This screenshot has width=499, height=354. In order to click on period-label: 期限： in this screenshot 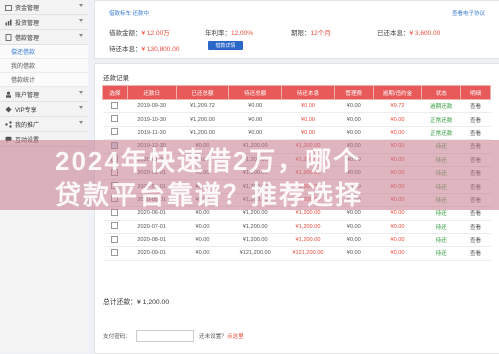, I will do `click(301, 33)`.